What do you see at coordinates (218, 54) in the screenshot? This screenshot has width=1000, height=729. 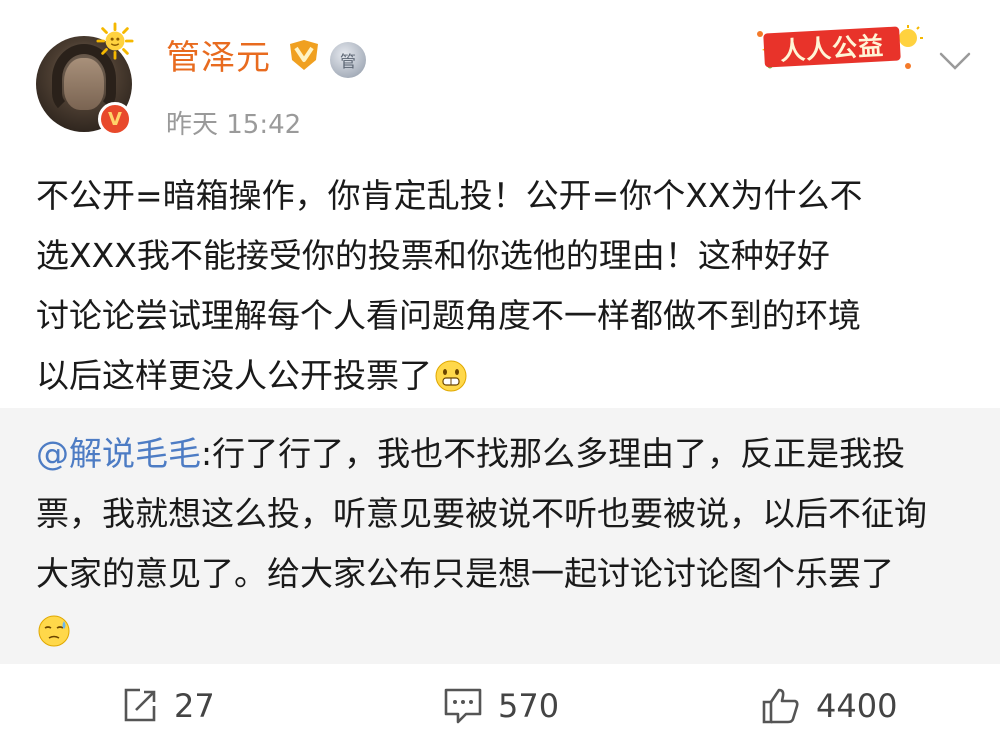 I see `username: 管泽元` at bounding box center [218, 54].